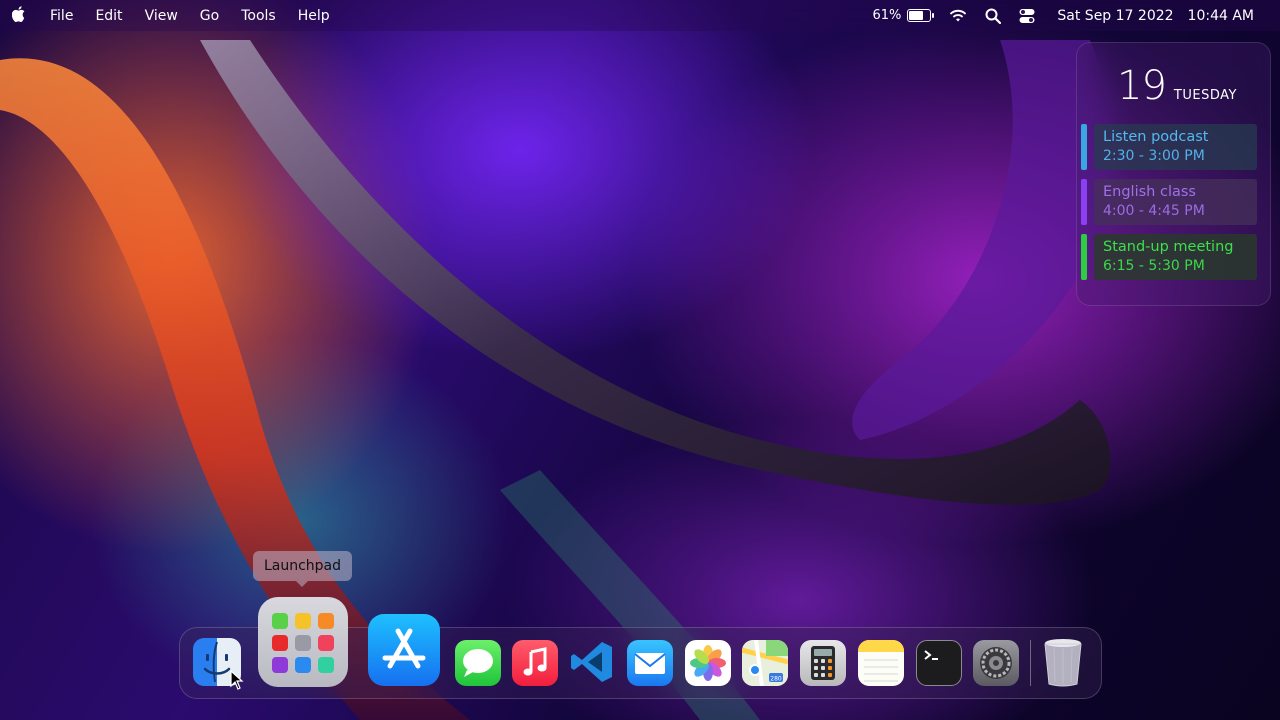 The height and width of the screenshot is (720, 1280). I want to click on dock-app-messages, so click(478, 663).